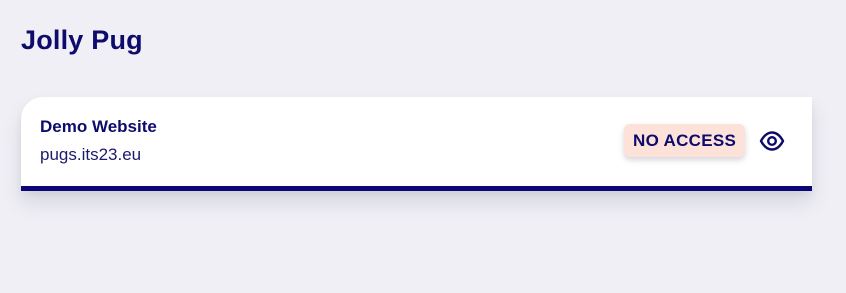  Describe the element at coordinates (82, 40) in the screenshot. I see `page-title: Jolly Pug` at that location.